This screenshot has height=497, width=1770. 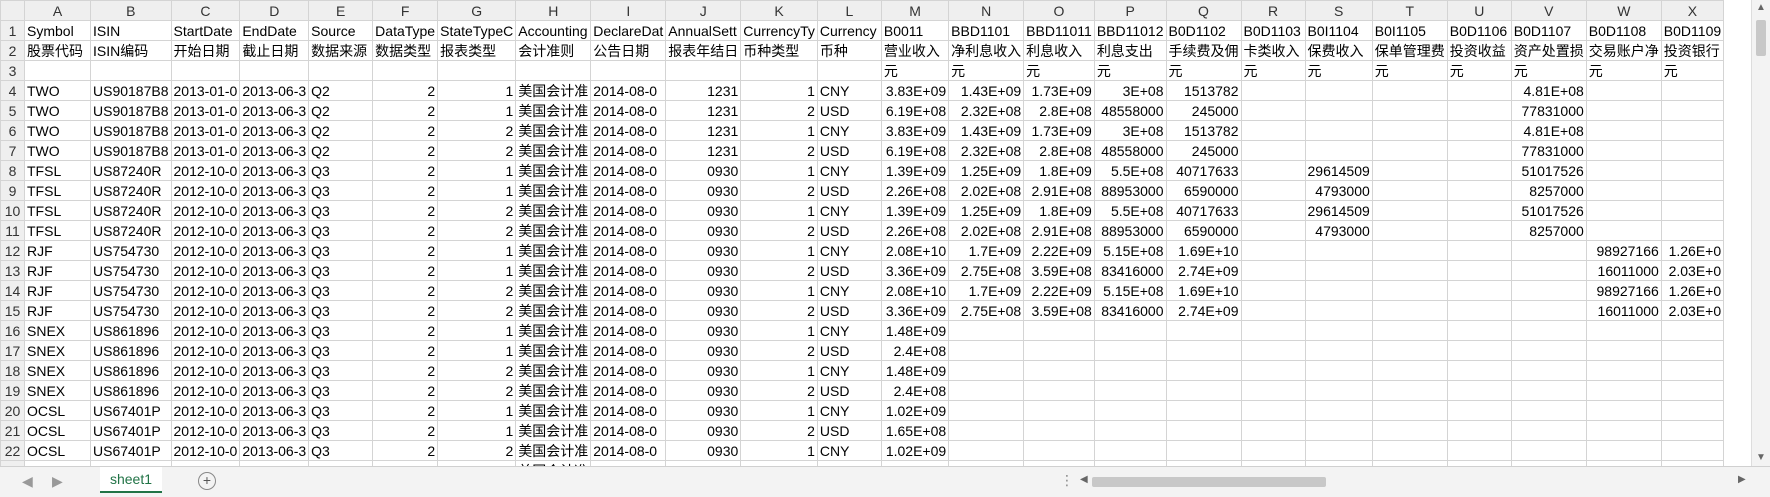 I want to click on cell-l10: CNY, so click(x=849, y=210).